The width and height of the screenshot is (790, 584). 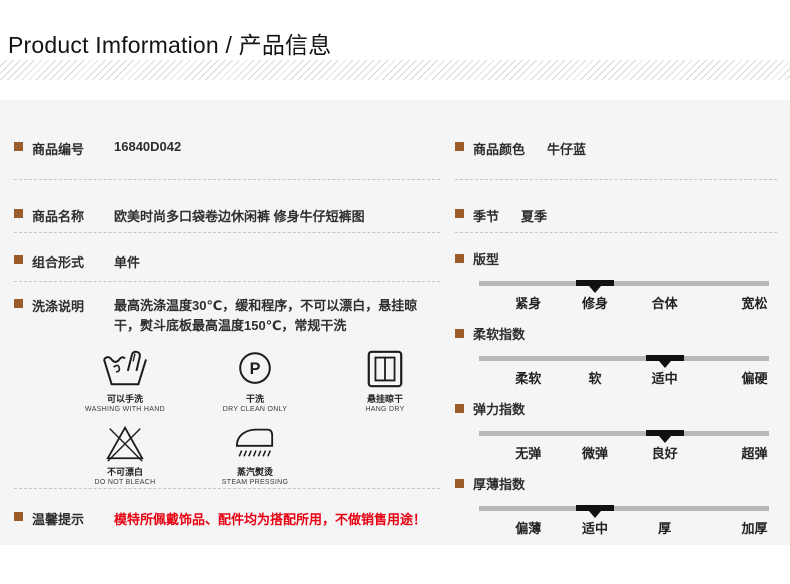 I want to click on slider-option: 偏硬, so click(x=754, y=378).